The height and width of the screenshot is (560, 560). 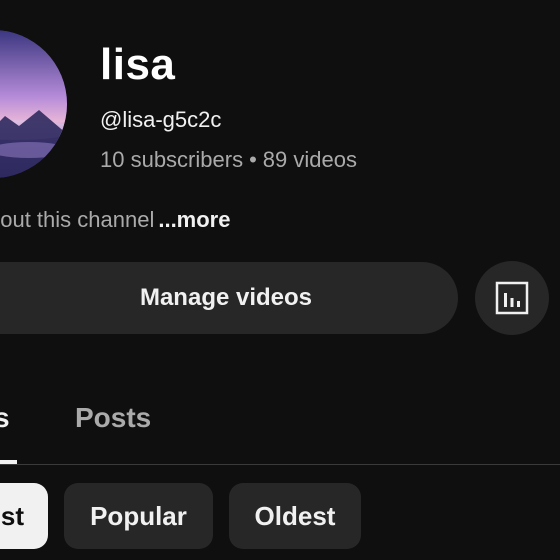 What do you see at coordinates (280, 464) in the screenshot?
I see `tabs-divider` at bounding box center [280, 464].